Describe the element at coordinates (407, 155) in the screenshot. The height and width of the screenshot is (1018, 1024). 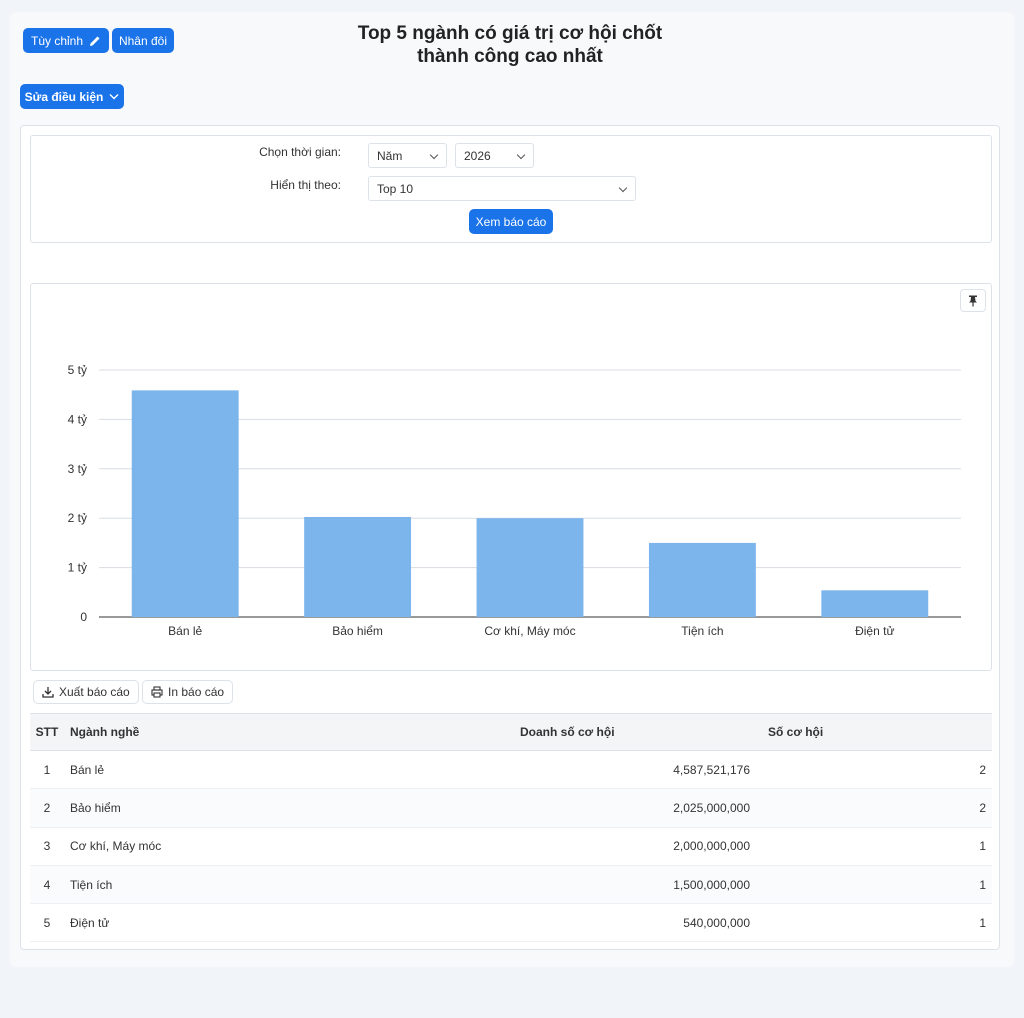
I see `period-select: Năm` at that location.